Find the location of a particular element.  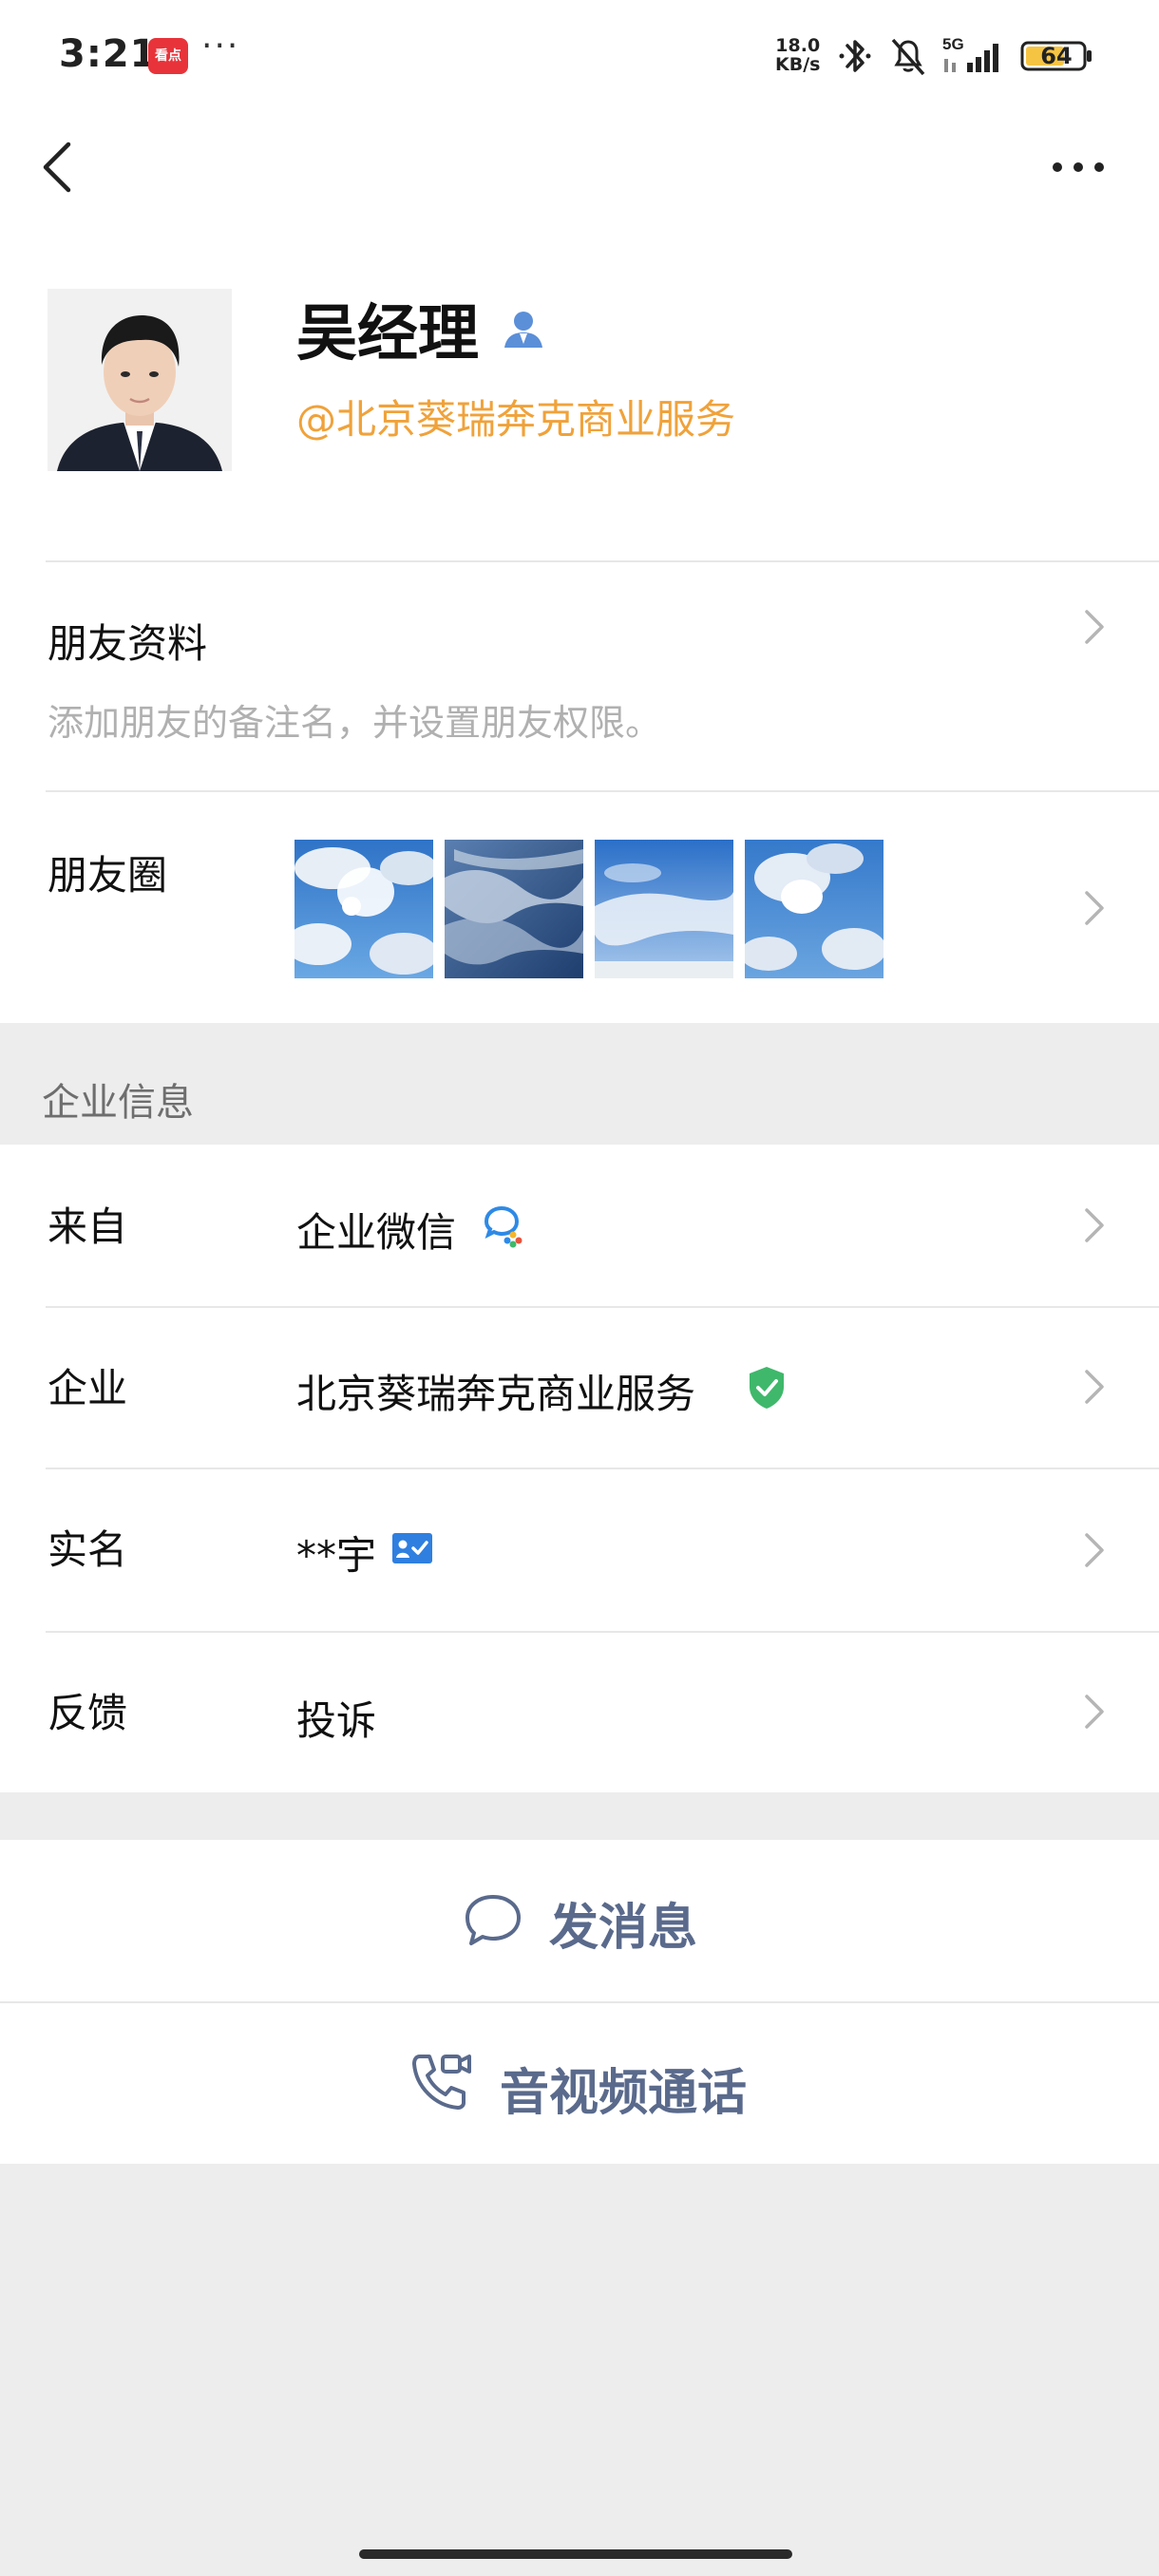

status-bar: 3:21 看点 ··· 18.0 KB/s 5G 64 is located at coordinates (579, 57).